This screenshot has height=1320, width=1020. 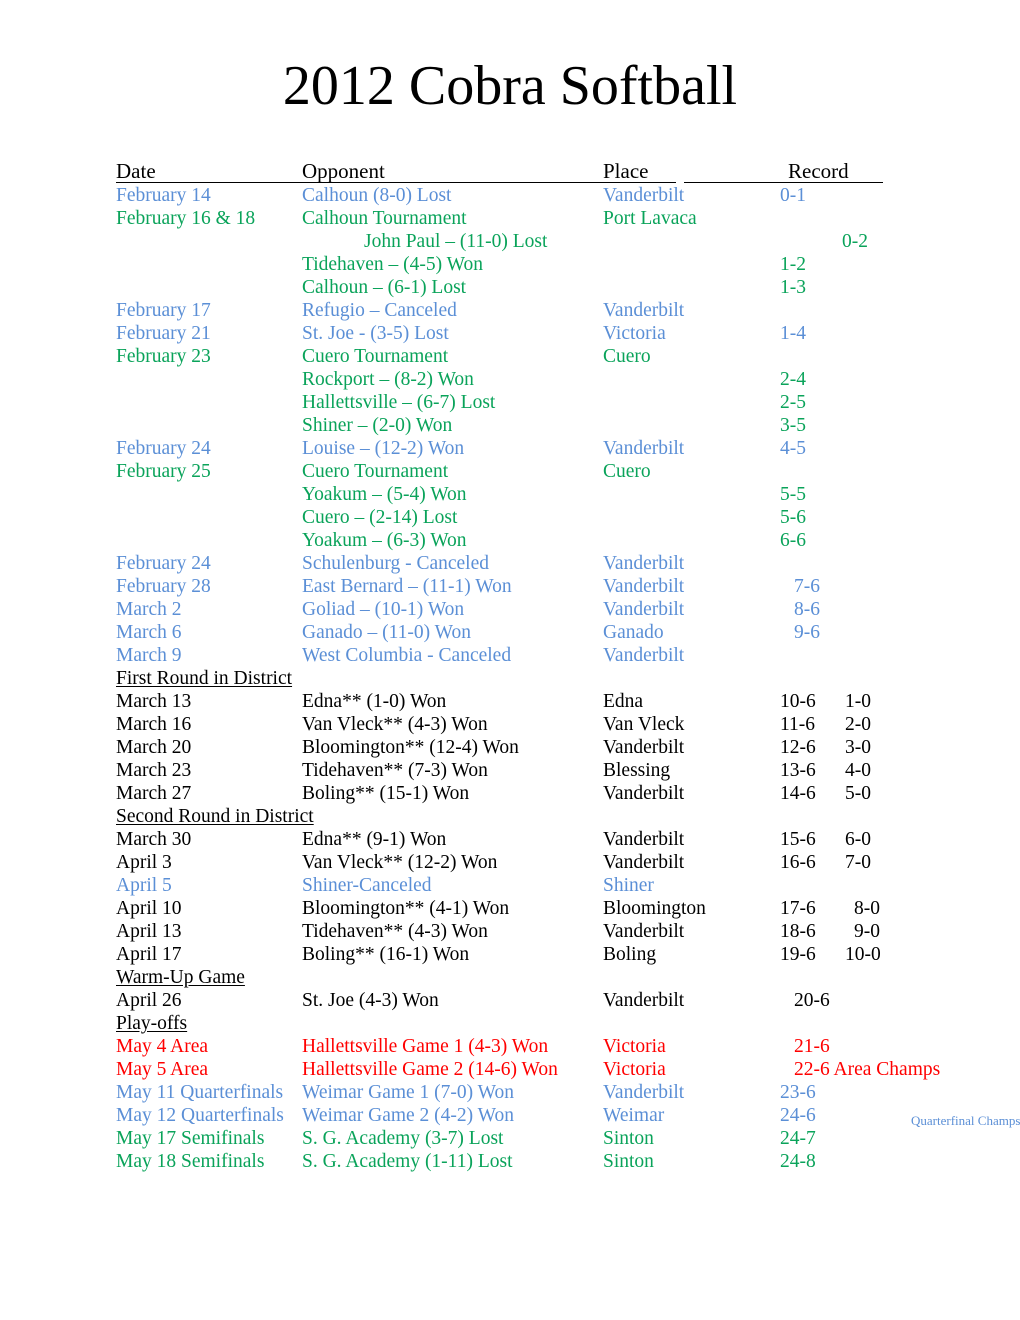 What do you see at coordinates (807, 632) in the screenshot?
I see `cell-record: 9-6` at bounding box center [807, 632].